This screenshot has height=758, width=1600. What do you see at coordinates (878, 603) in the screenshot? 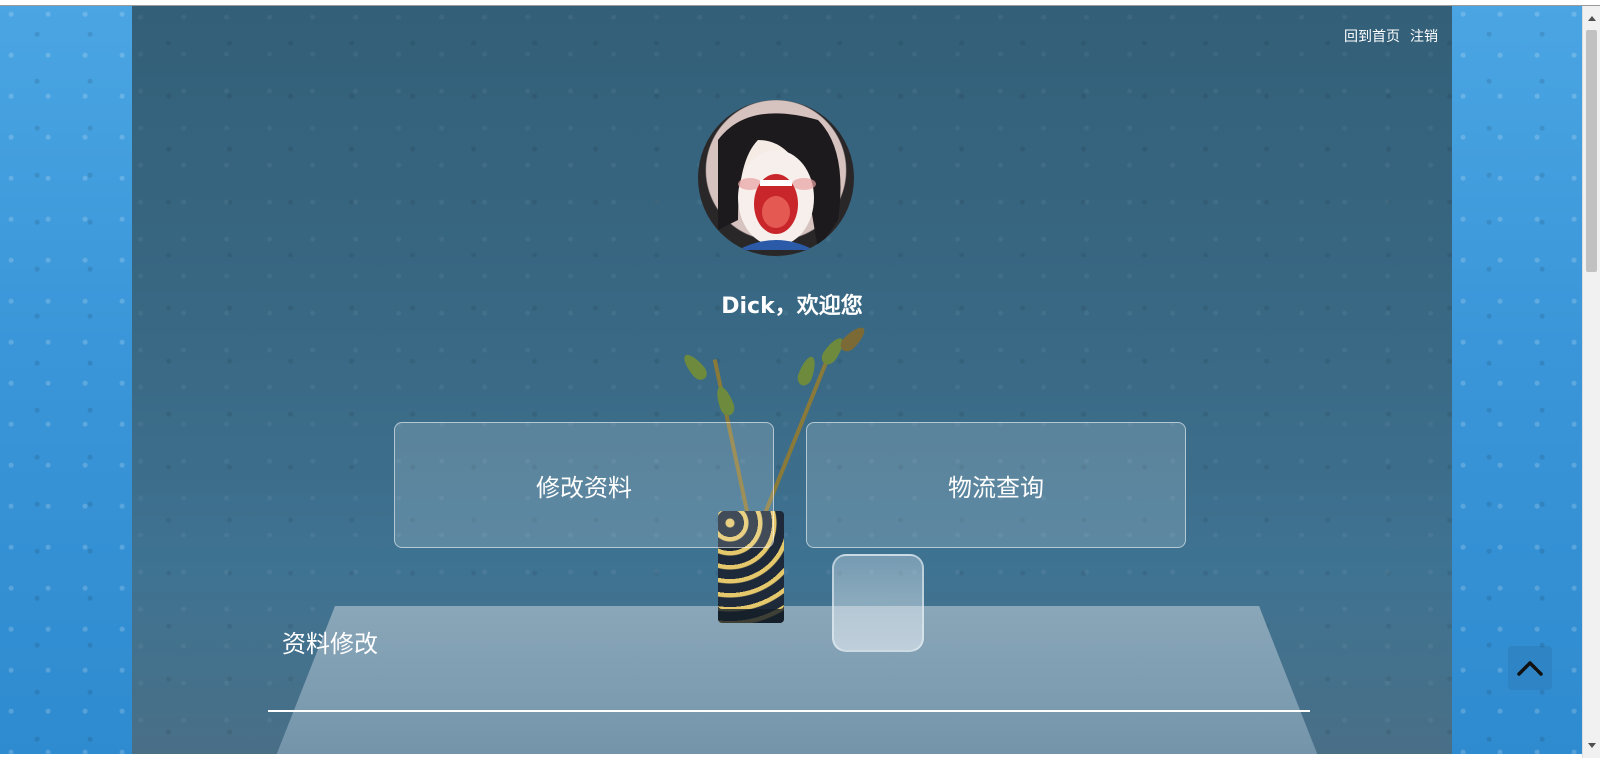
I see `glass-jar` at bounding box center [878, 603].